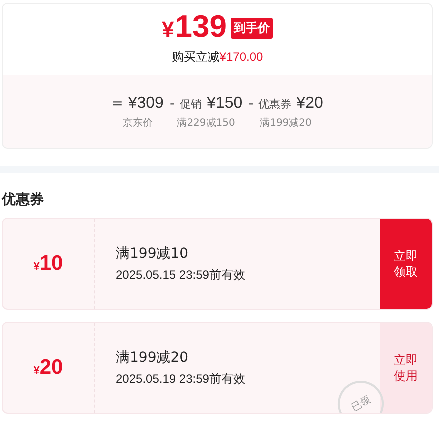 The width and height of the screenshot is (439, 427). Describe the element at coordinates (191, 104) in the screenshot. I see `price-component-label: 促销` at that location.